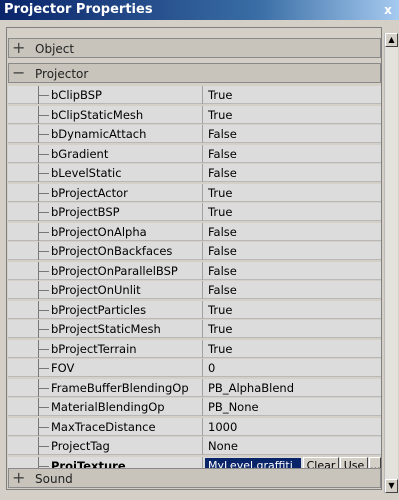 This screenshot has height=500, width=399. What do you see at coordinates (391, 263) in the screenshot?
I see `vertical-scrollbar: ▲ ▼` at bounding box center [391, 263].